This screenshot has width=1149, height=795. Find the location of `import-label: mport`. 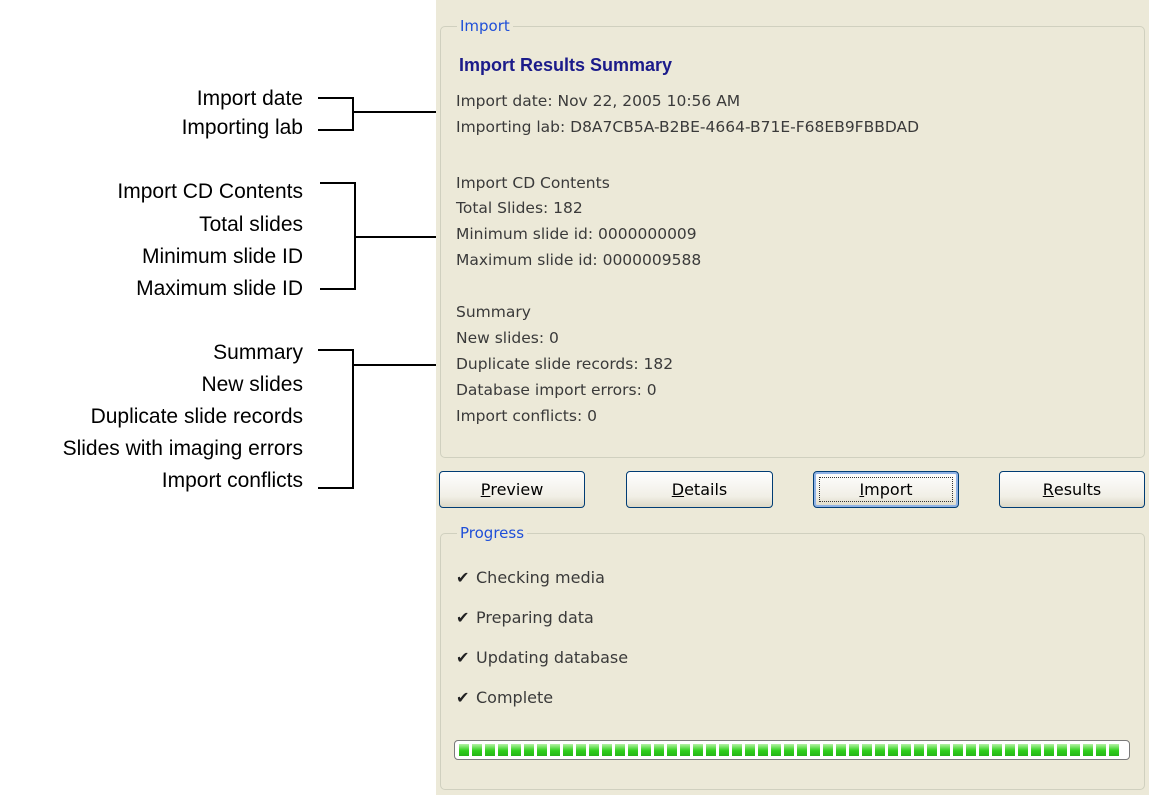

import-label: mport is located at coordinates (888, 489).